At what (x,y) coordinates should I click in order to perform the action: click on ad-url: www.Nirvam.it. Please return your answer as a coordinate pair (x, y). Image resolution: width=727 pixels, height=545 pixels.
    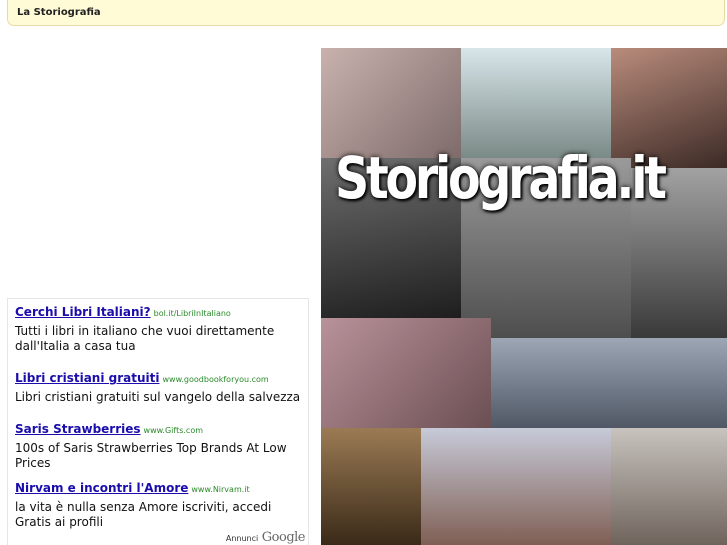
    Looking at the image, I should click on (220, 489).